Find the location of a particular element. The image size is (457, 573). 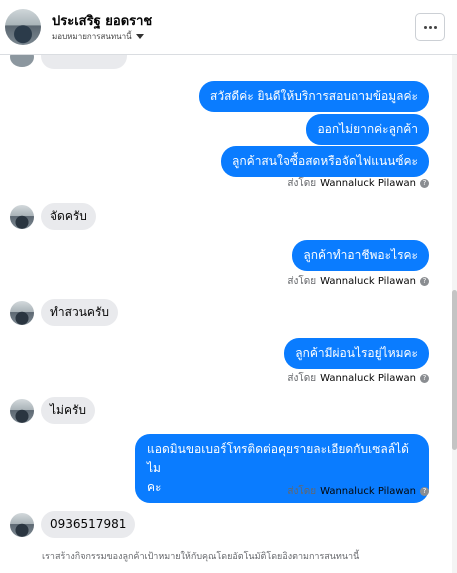

conversation-header: ประเสริฐ ยอดราช มอบหมายการสนทนานี้ is located at coordinates (228, 27).